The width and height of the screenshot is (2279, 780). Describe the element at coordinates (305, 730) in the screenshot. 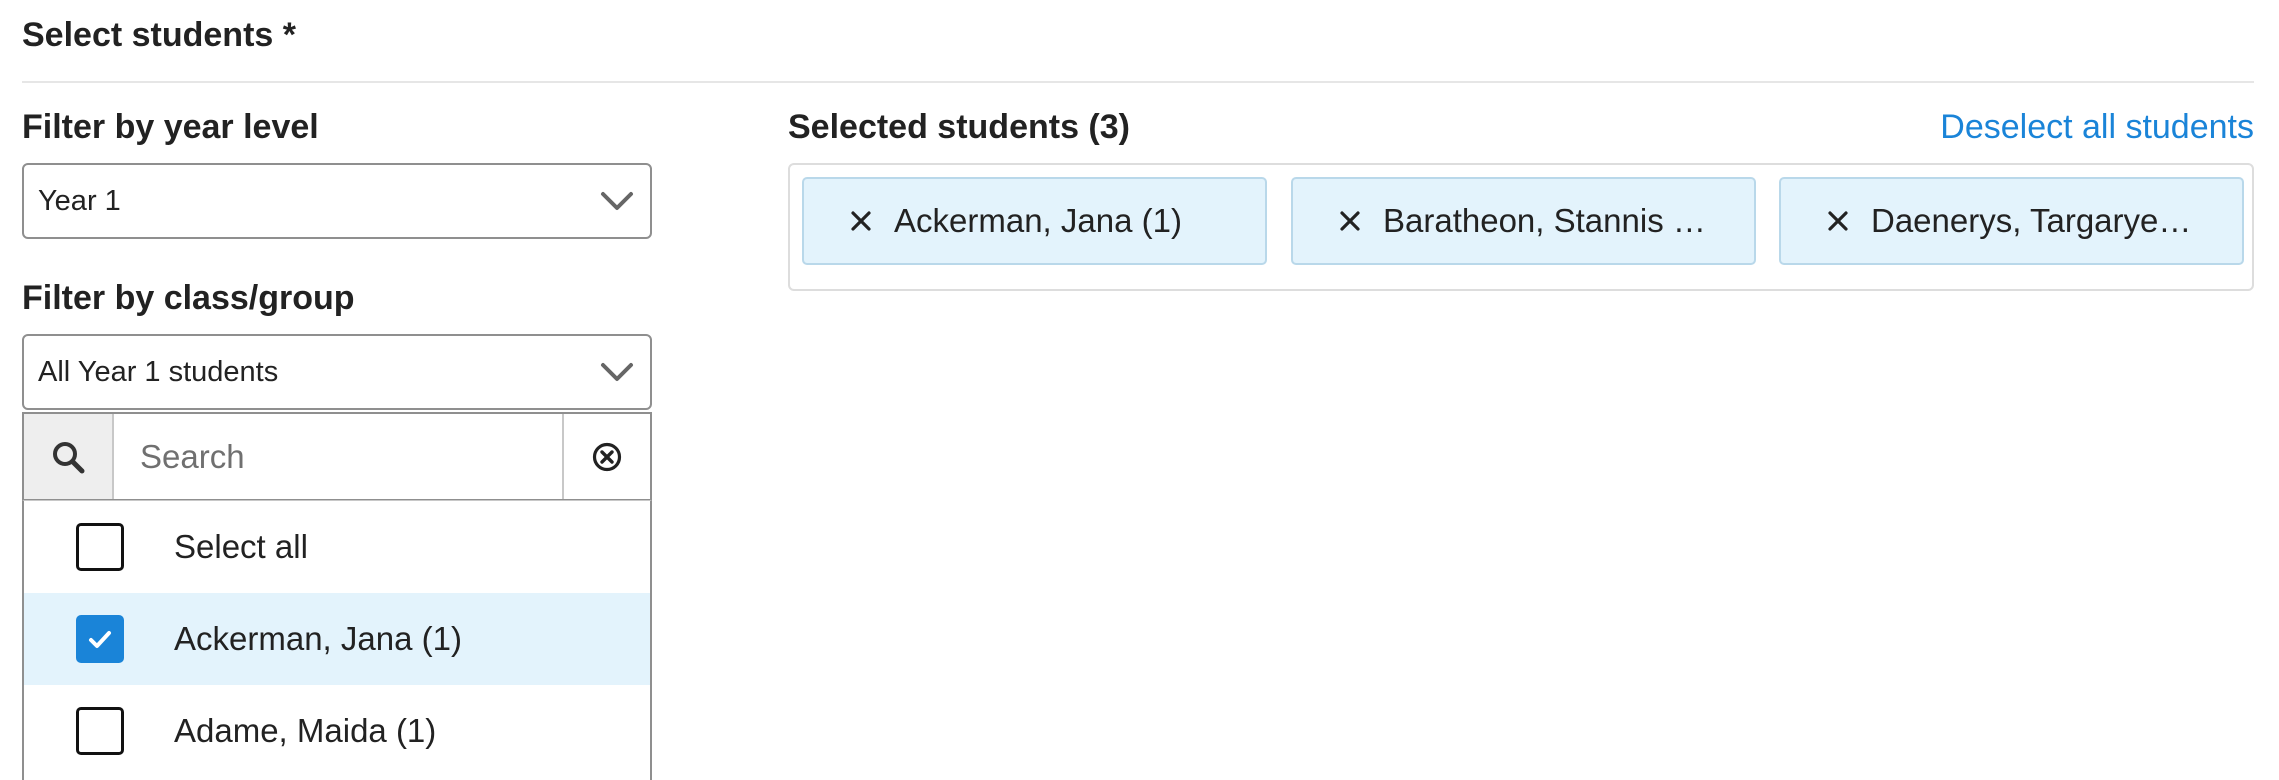

I see `list-item-label: Adame, Maida (1)` at that location.